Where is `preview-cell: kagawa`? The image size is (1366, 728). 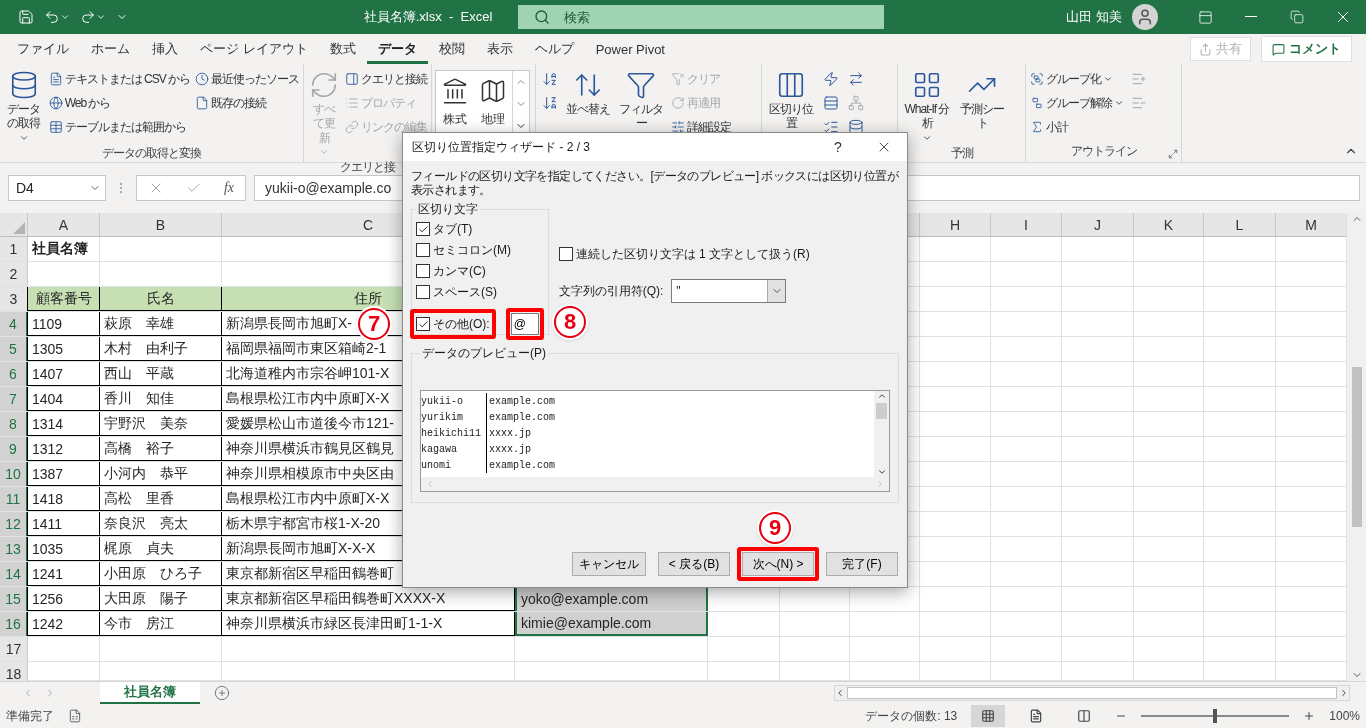 preview-cell: kagawa is located at coordinates (454, 449).